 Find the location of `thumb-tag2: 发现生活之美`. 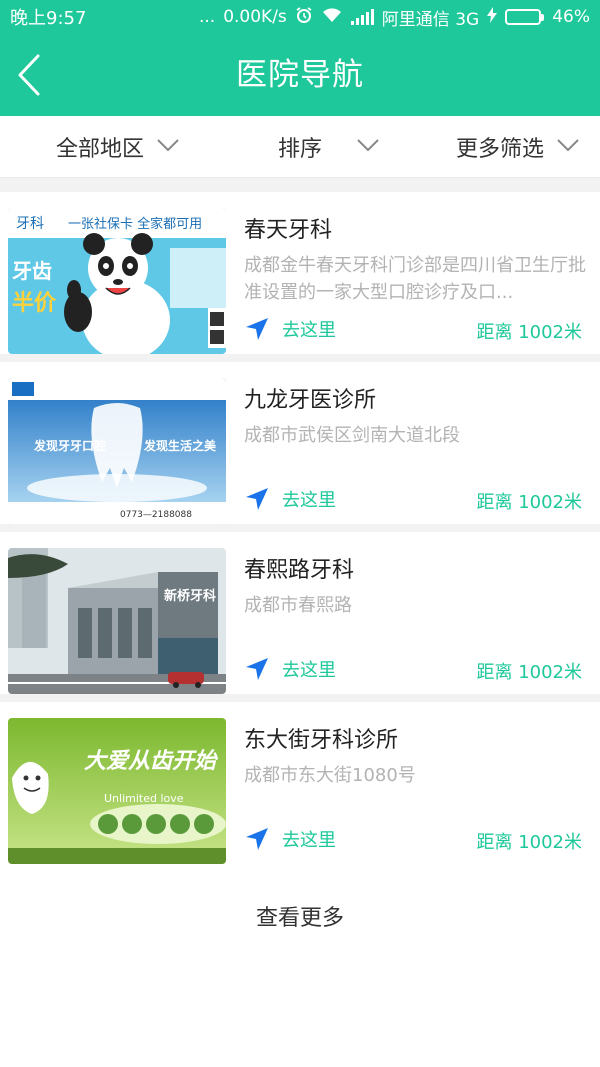

thumb-tag2: 发现生活之美 is located at coordinates (180, 445).